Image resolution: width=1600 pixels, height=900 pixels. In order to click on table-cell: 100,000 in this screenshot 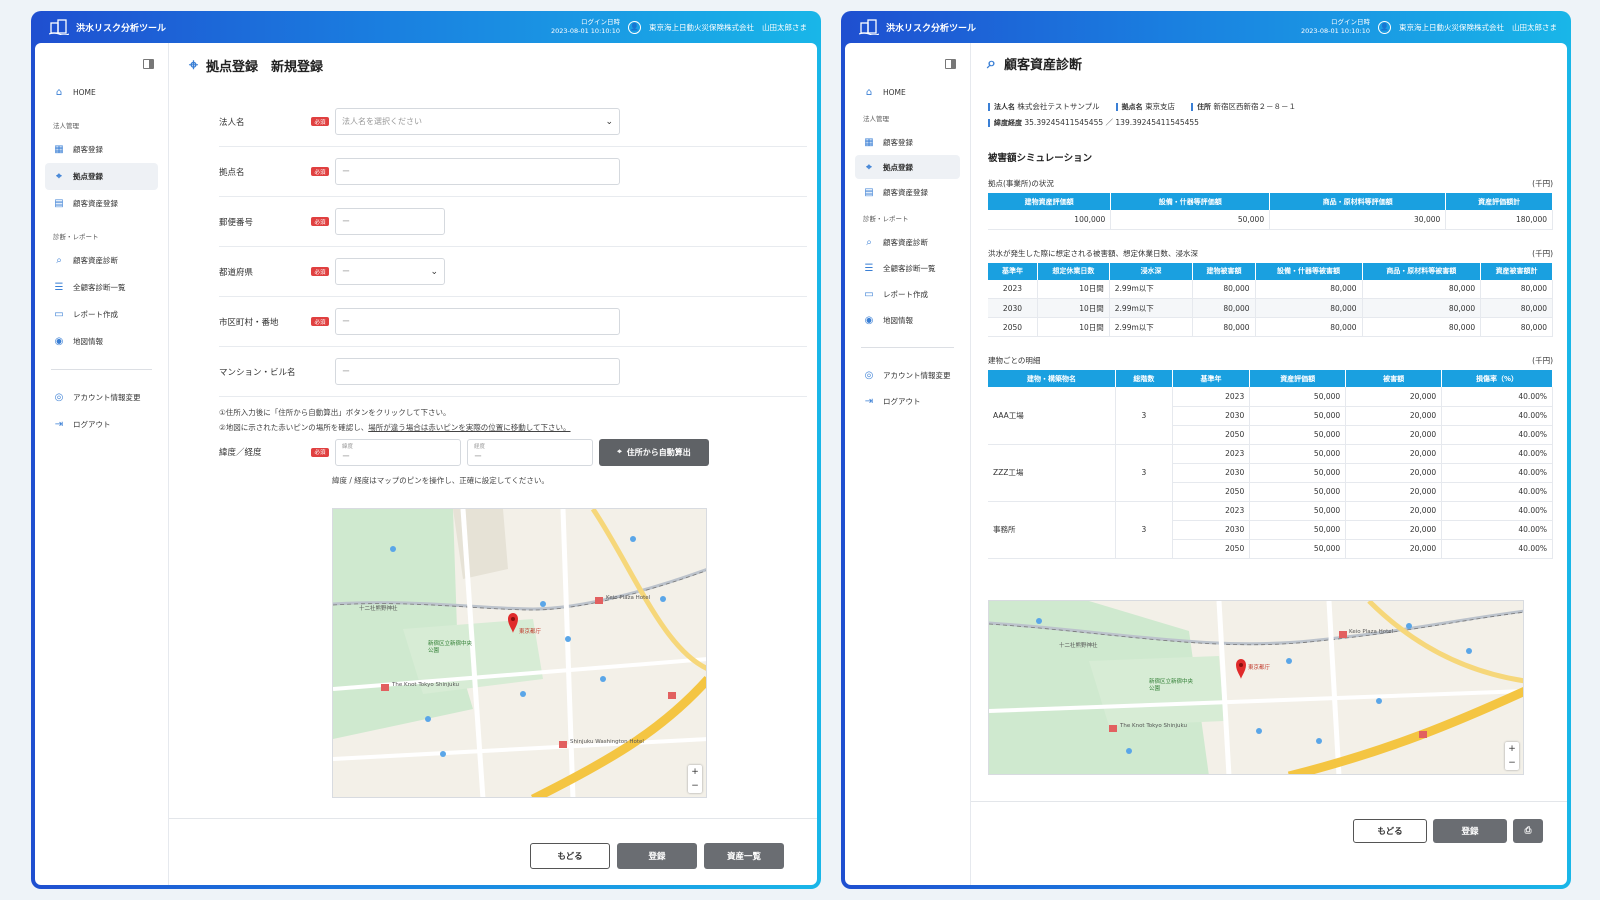, I will do `click(1050, 220)`.